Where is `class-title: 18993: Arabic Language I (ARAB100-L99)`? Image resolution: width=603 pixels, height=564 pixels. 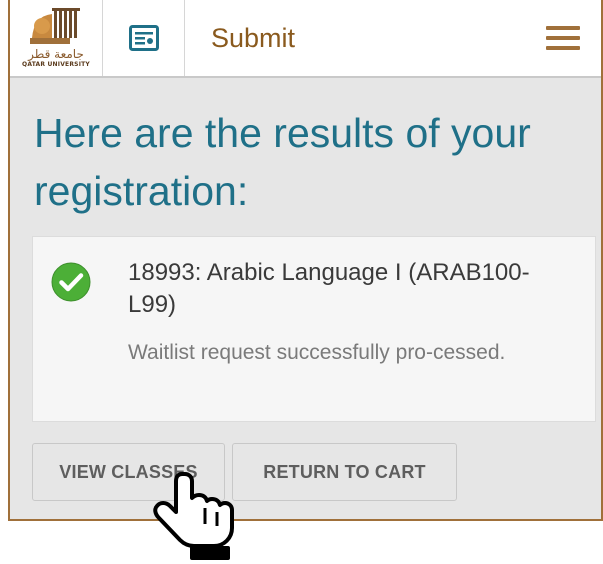 class-title: 18993: Arabic Language I (ARAB100-L99) is located at coordinates (329, 288).